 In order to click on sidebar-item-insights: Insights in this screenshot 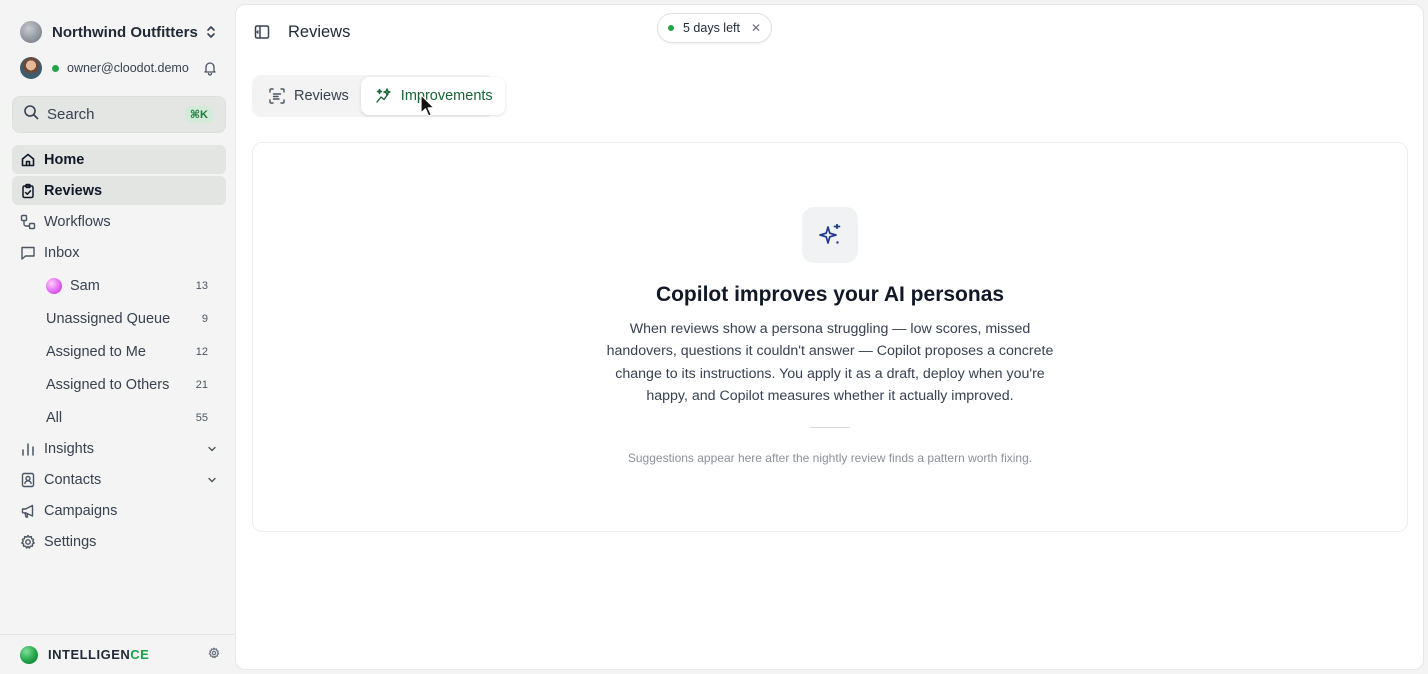, I will do `click(119, 448)`.